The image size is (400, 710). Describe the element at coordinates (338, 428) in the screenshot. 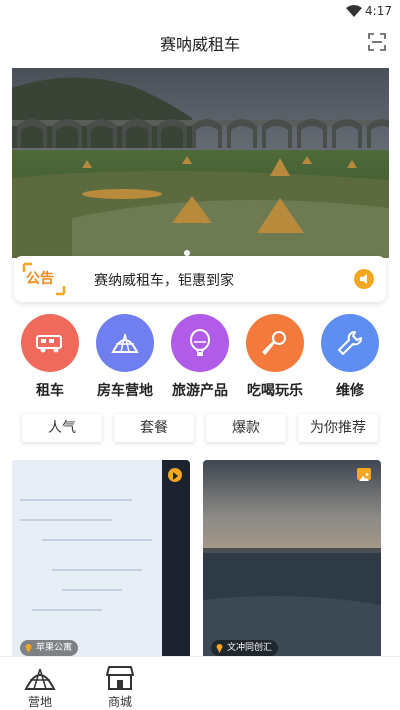

I see `tab-recommended: 为你推荐` at that location.